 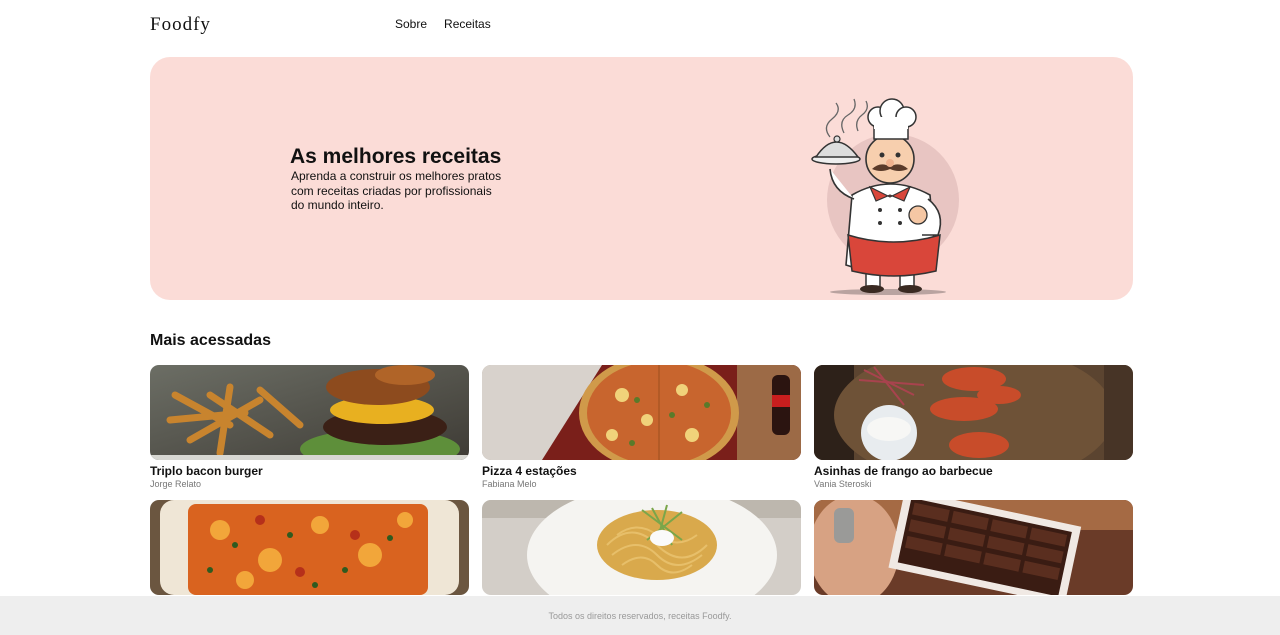 What do you see at coordinates (529, 471) in the screenshot?
I see `recipe-title: Pizza 4 estações` at bounding box center [529, 471].